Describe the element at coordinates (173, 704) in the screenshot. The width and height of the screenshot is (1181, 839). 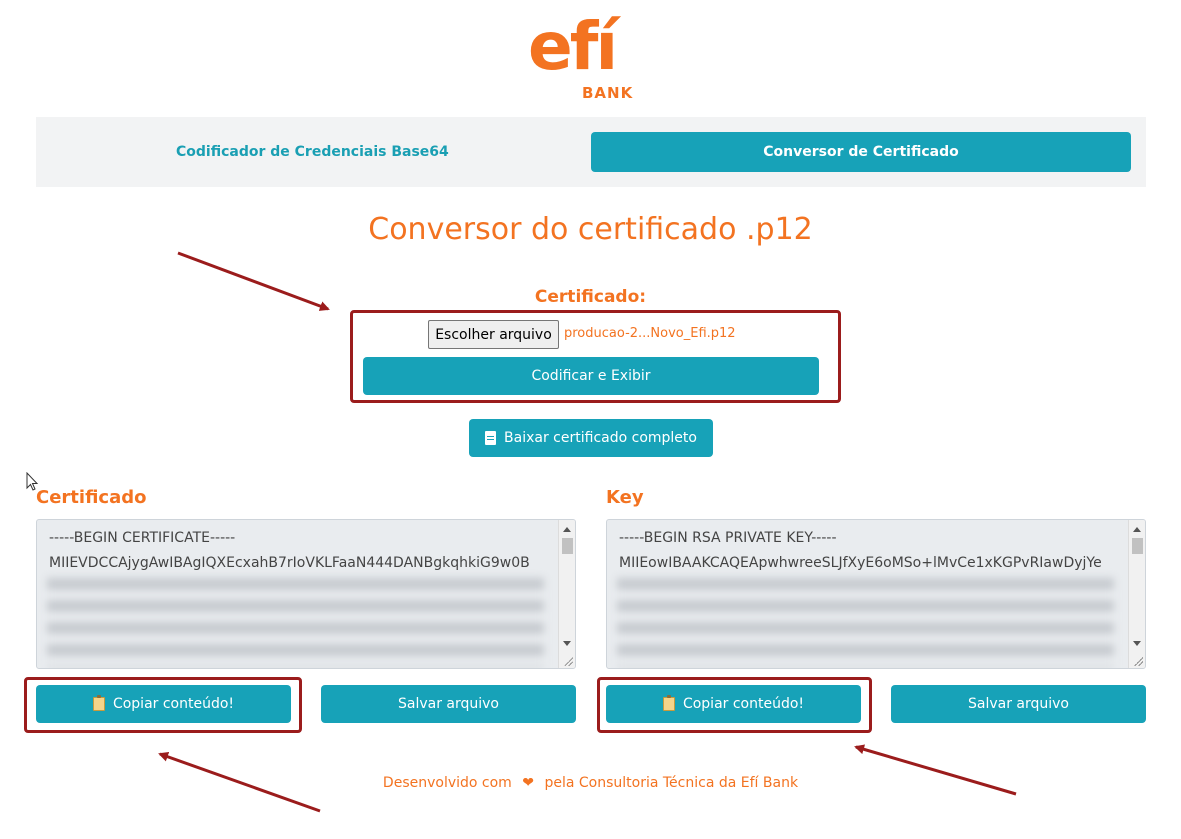
I see `copy-certificate-label: Copiar conteúdo!` at that location.